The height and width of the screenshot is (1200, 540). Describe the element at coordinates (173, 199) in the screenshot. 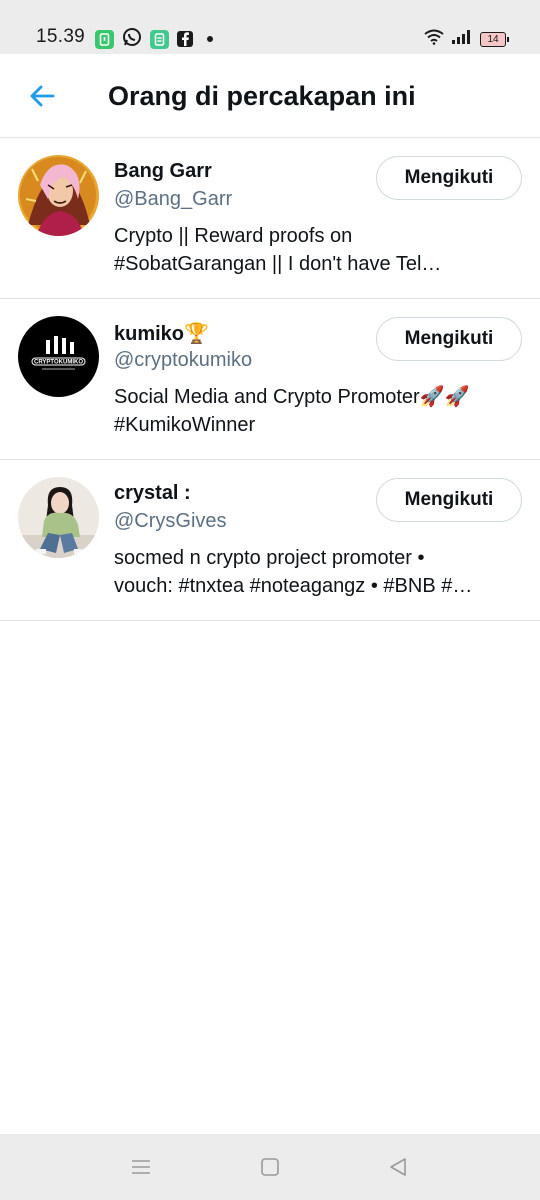

I see `user-handle: @Bang_Garr` at that location.